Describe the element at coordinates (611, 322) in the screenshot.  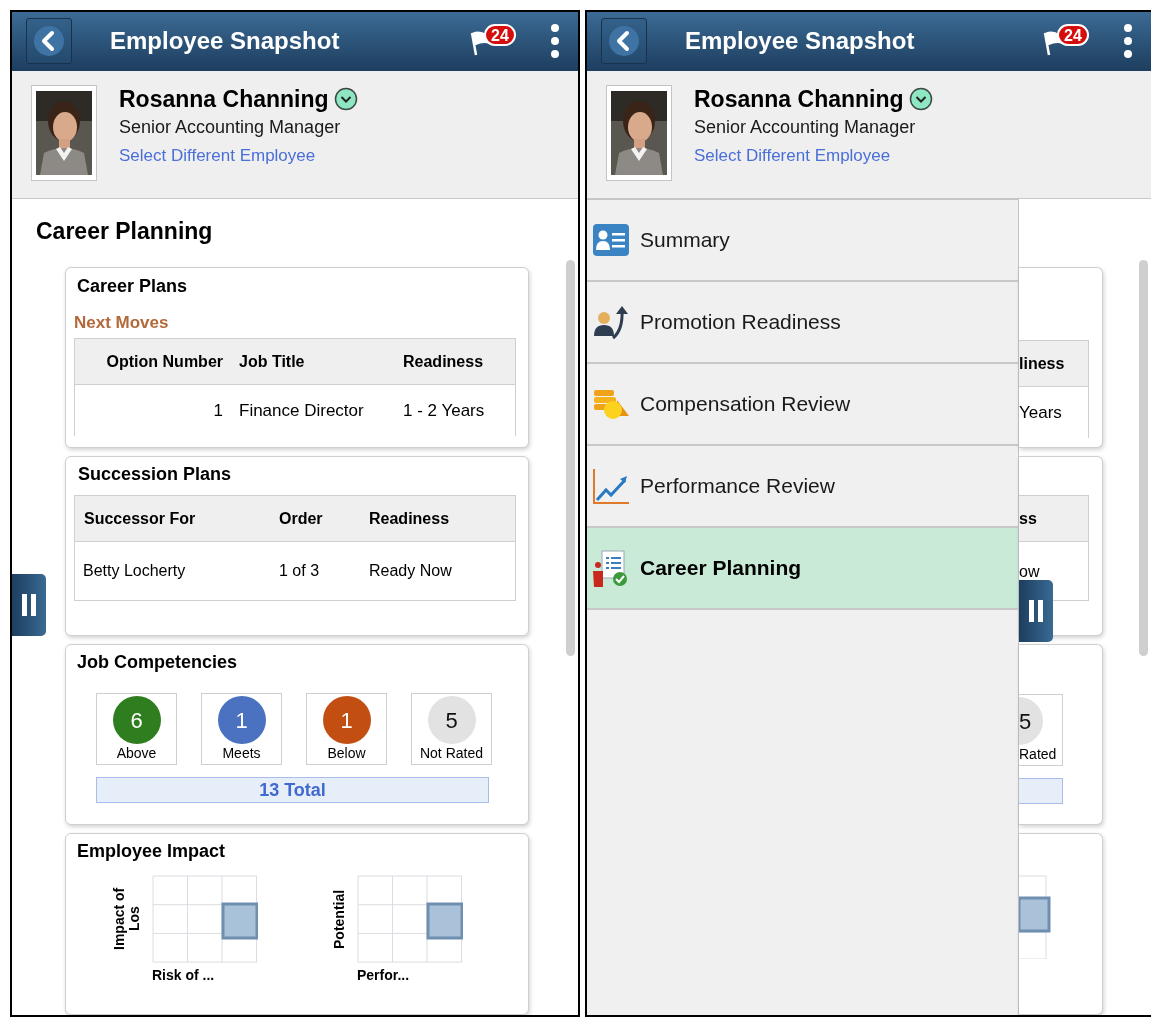
I see `person-arrow-up-icon` at that location.